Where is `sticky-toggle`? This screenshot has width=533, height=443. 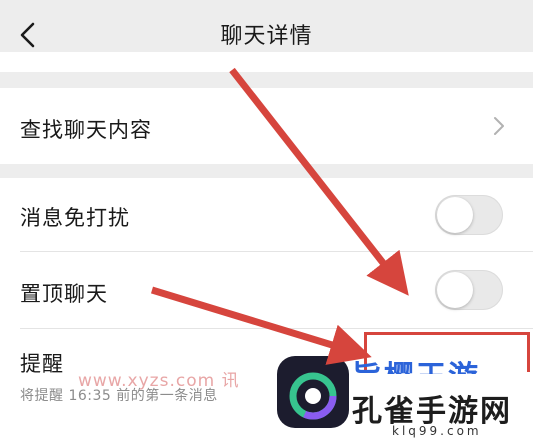
sticky-toggle is located at coordinates (469, 290).